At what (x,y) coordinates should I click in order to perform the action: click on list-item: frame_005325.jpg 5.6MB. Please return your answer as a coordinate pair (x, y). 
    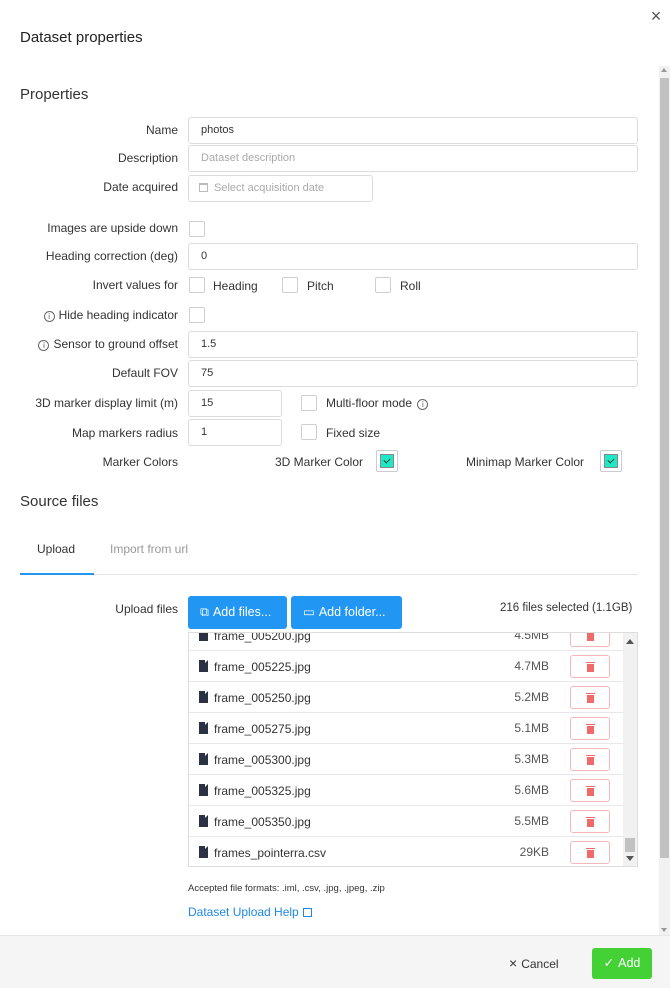
    Looking at the image, I should click on (407, 790).